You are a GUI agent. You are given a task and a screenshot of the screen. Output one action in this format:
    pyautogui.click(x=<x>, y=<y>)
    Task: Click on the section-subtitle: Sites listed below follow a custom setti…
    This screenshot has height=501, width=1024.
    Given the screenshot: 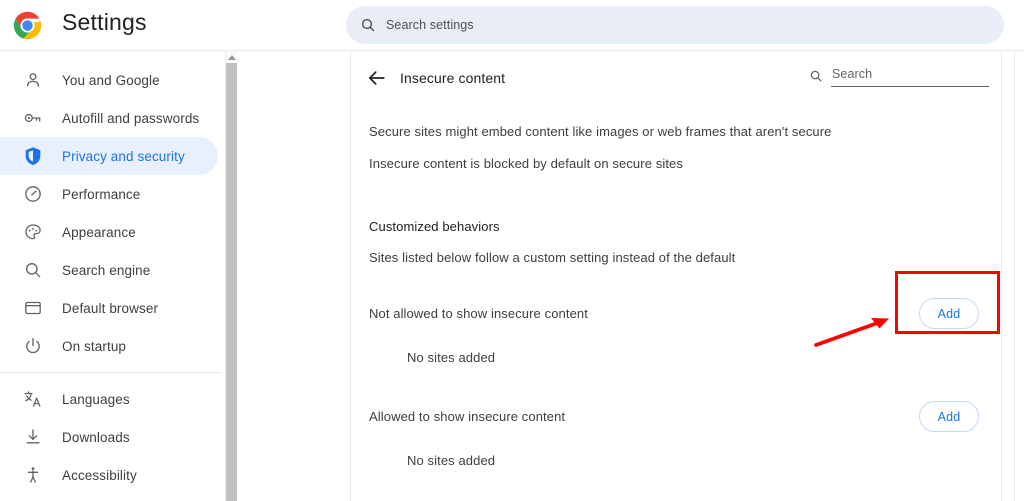 What is the action you would take?
    pyautogui.click(x=552, y=257)
    